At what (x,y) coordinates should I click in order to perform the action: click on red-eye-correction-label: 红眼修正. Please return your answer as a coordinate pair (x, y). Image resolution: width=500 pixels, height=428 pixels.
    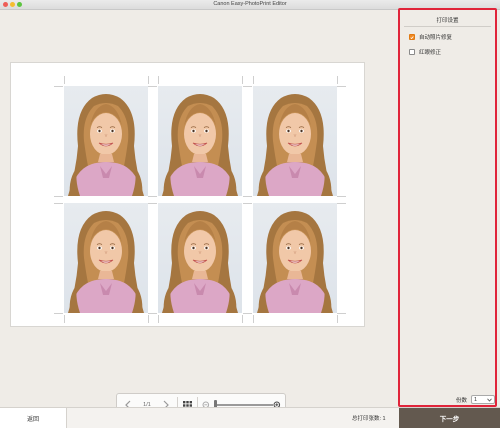
    Looking at the image, I should click on (430, 53).